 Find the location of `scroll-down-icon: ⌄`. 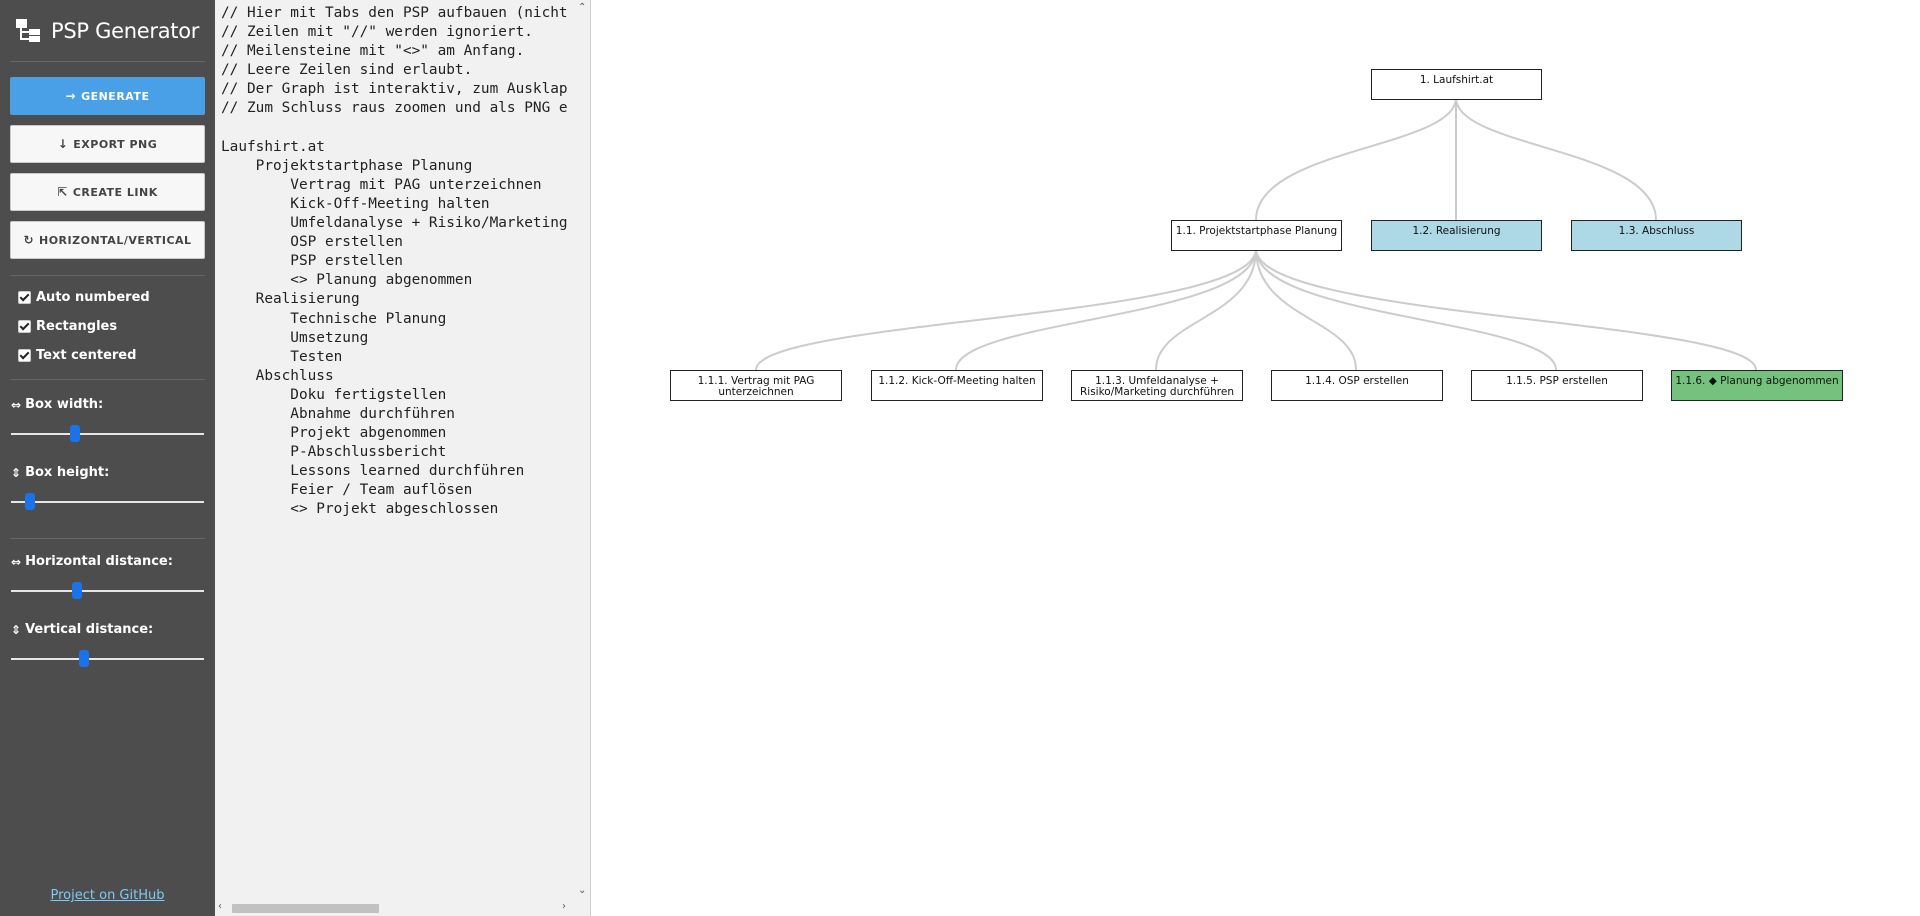

scroll-down-icon: ⌄ is located at coordinates (582, 890).